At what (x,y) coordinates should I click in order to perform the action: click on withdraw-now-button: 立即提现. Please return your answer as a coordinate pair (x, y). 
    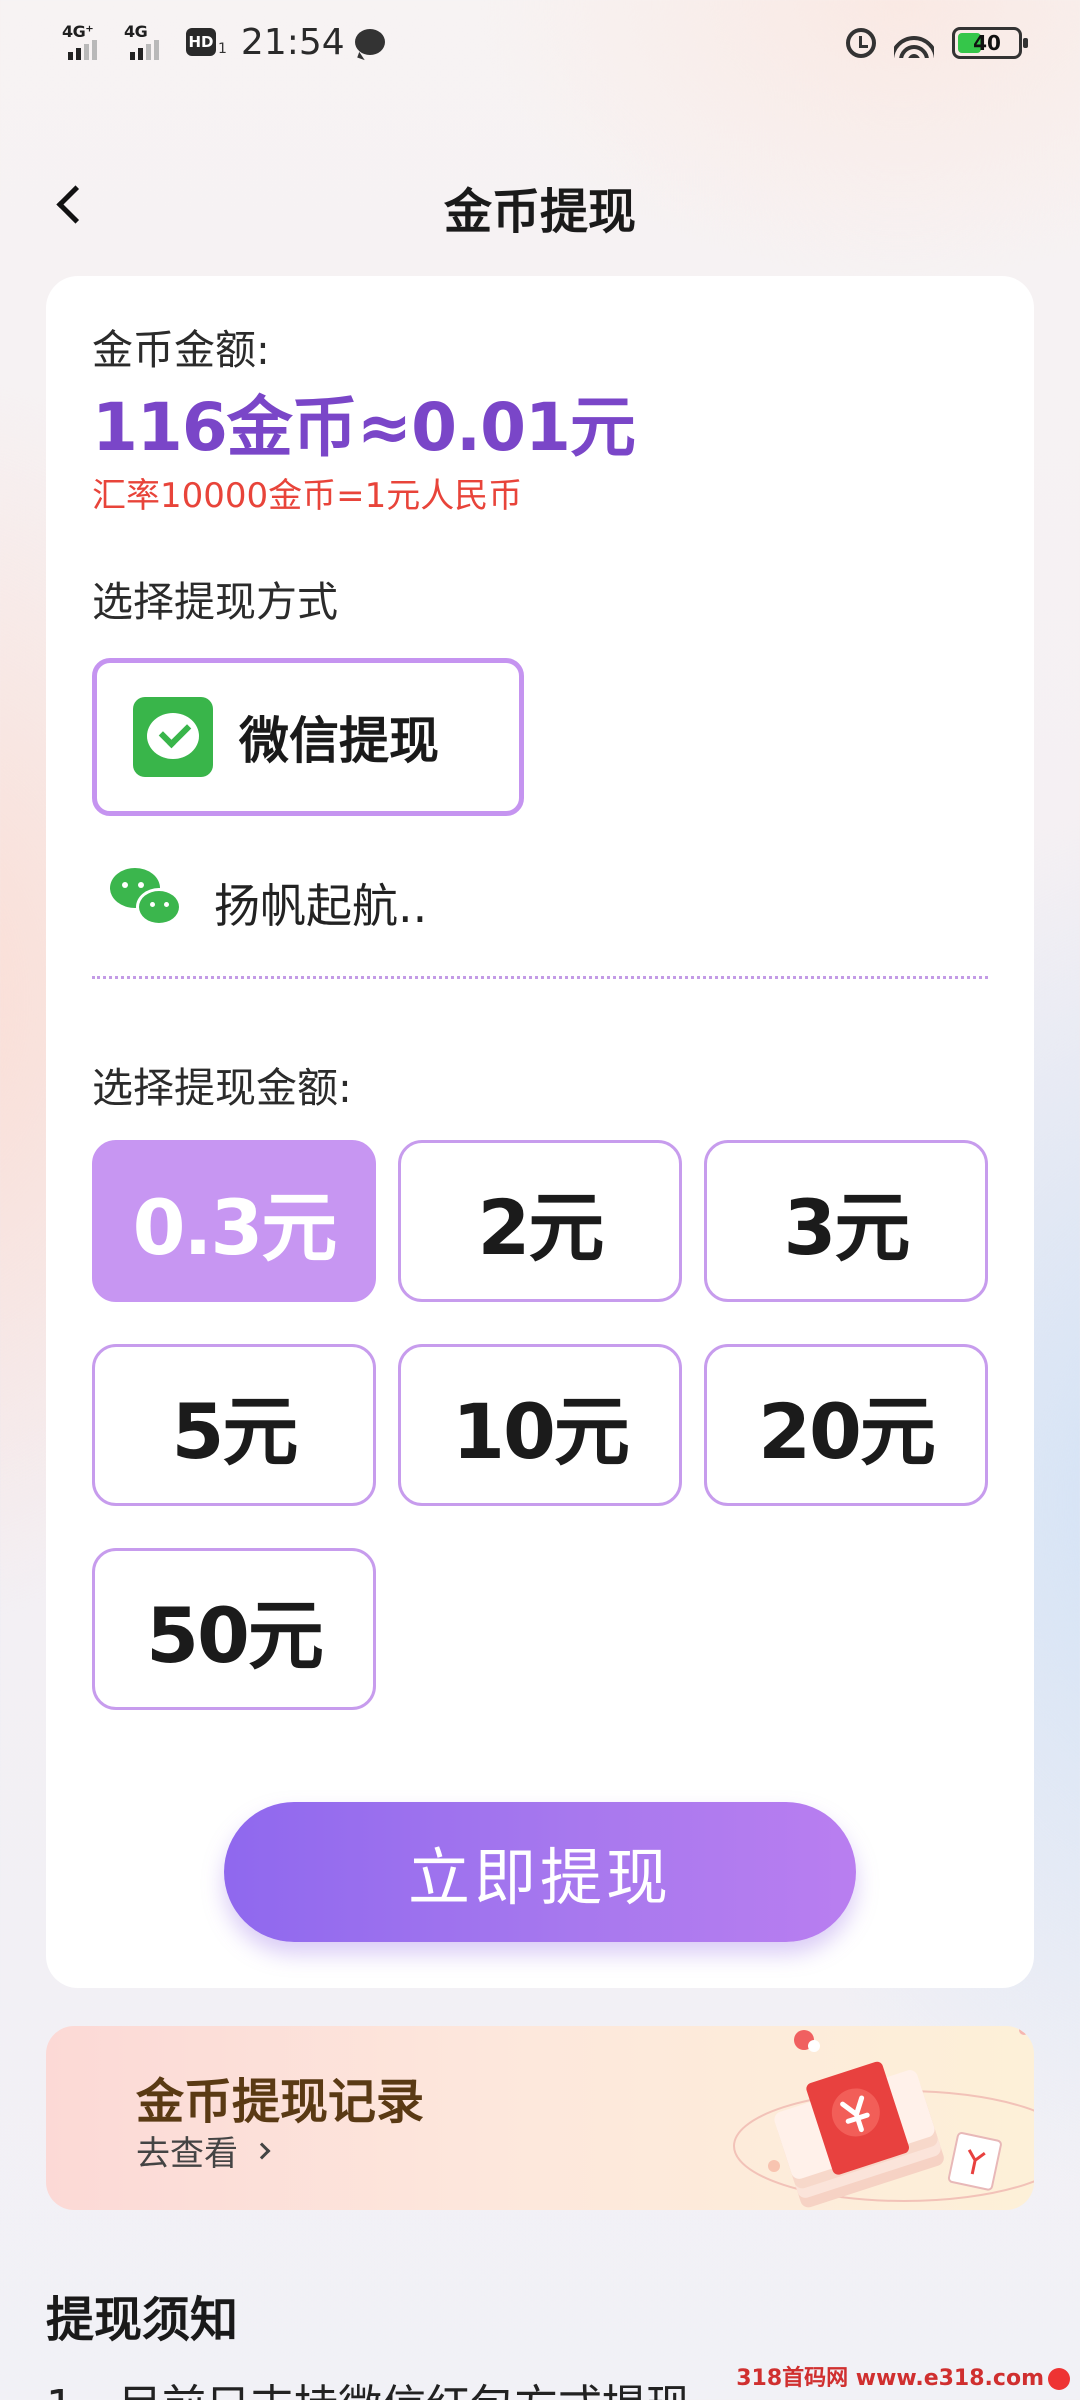
    Looking at the image, I should click on (540, 1872).